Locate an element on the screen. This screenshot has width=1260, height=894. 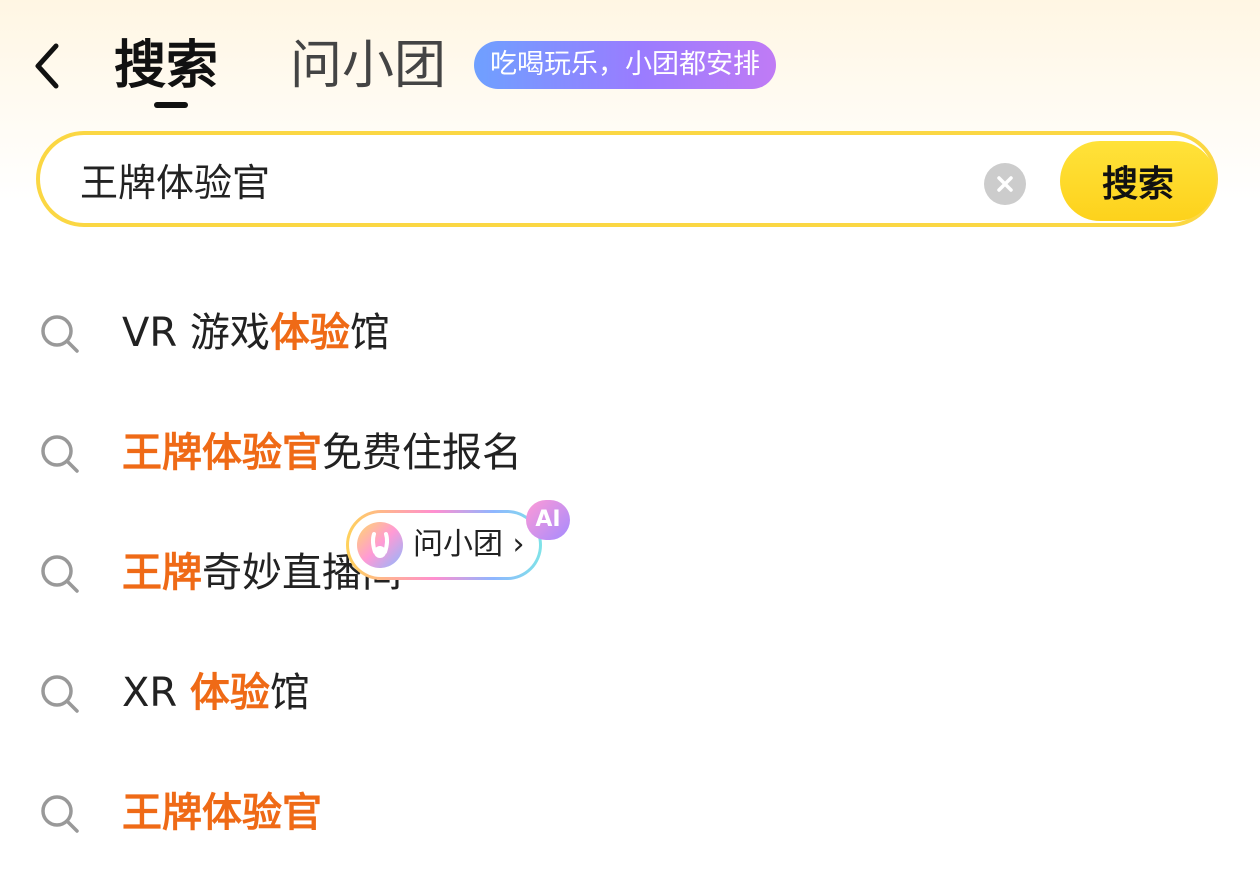
suggestion-text: 王牌体验官免费住报名 is located at coordinates (322, 453).